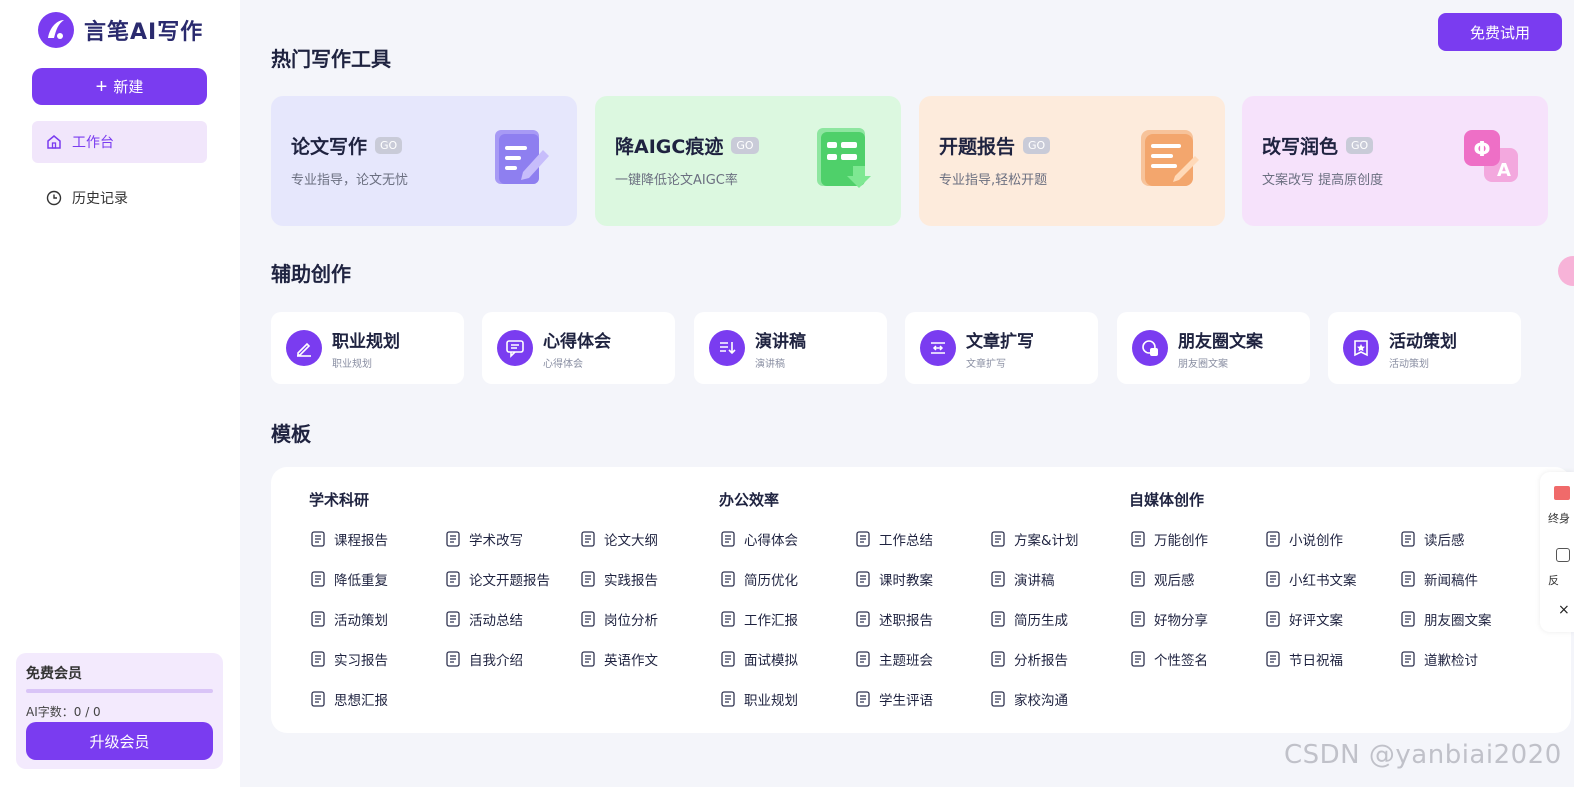  Describe the element at coordinates (1481, 149) in the screenshot. I see `svg-text: Φ` at that location.